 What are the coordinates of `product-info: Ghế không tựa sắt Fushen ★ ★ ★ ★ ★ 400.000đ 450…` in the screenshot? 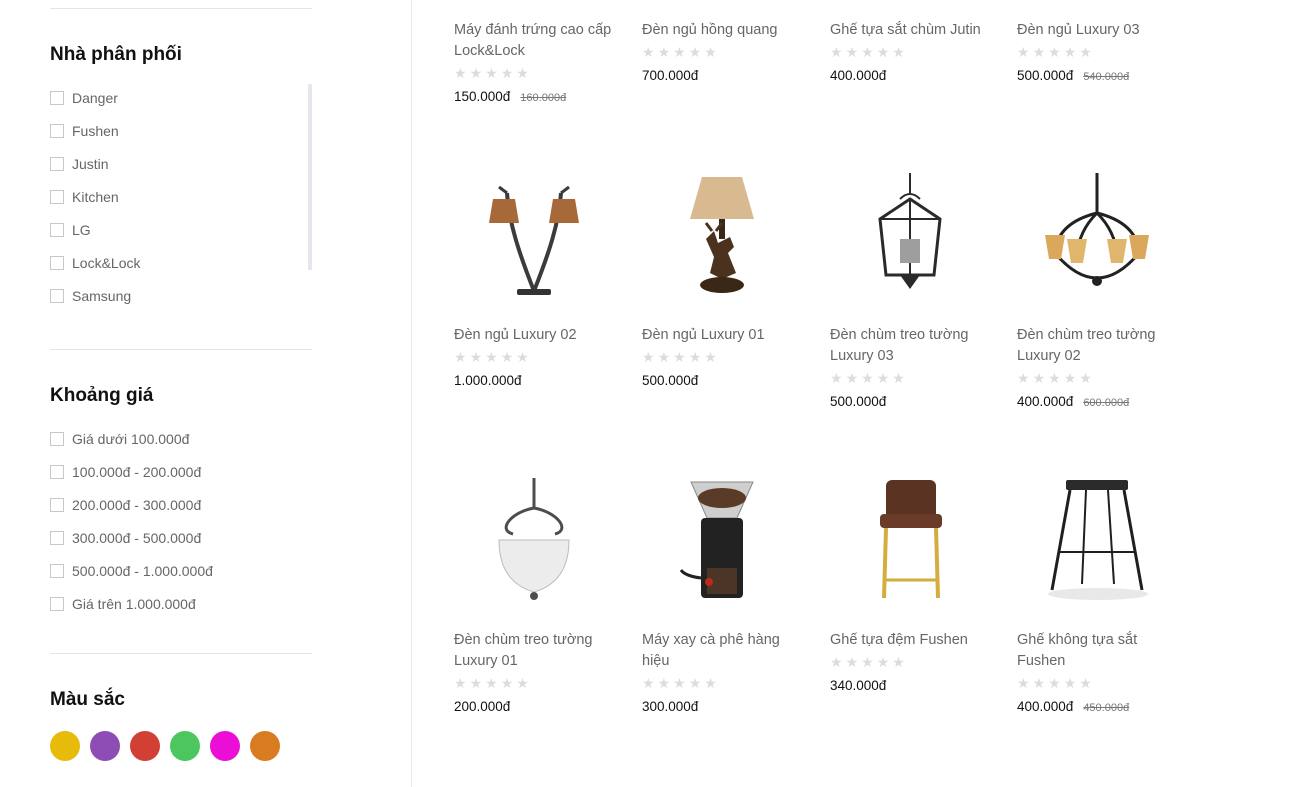 It's located at (1097, 672).